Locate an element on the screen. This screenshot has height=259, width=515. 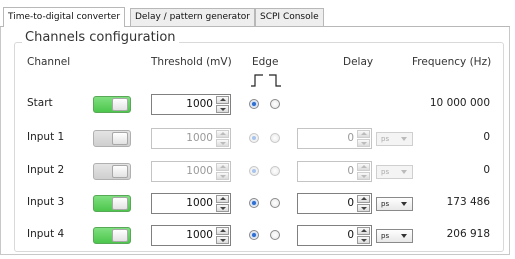
frequency-value-input-2: 0 is located at coordinates (486, 170).